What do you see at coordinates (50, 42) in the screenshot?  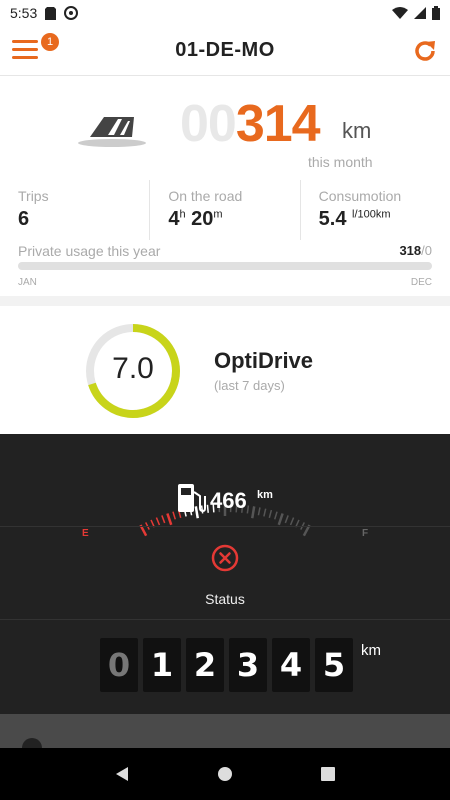 I see `notification-badge: 1` at bounding box center [50, 42].